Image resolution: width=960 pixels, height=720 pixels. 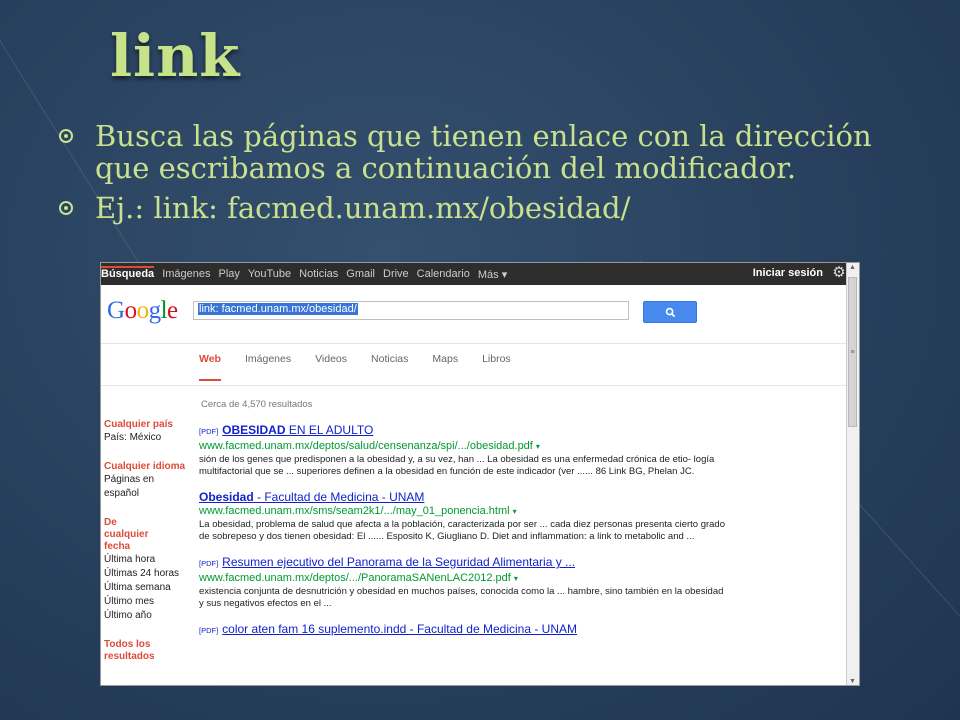 I want to click on tab-maps: Maps, so click(x=445, y=367).